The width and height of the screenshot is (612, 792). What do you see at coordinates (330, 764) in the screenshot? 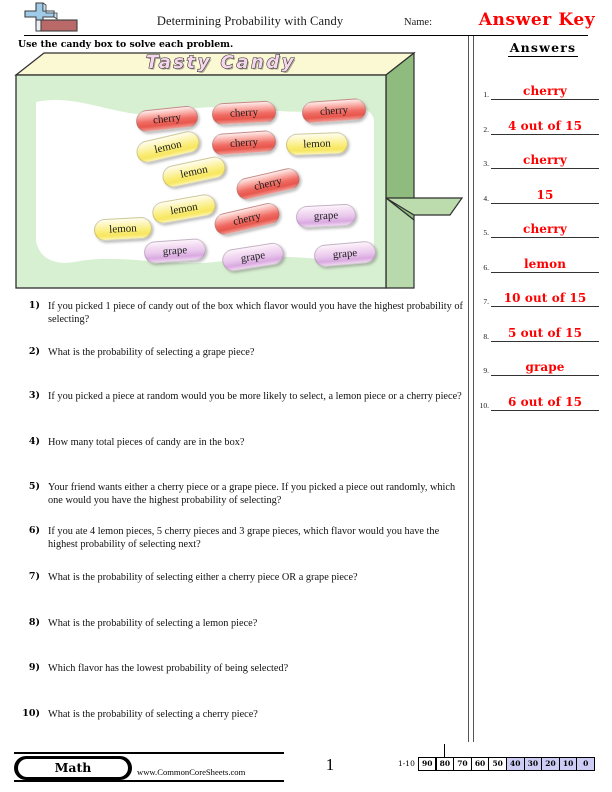
I see `page-number: 1` at bounding box center [330, 764].